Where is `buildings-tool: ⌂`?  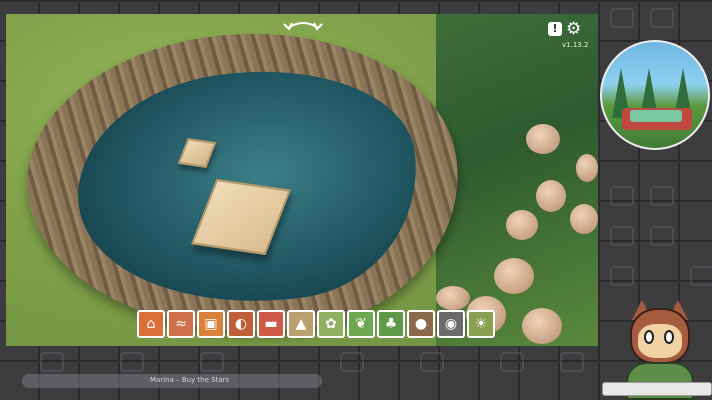
buildings-tool: ⌂ is located at coordinates (151, 324).